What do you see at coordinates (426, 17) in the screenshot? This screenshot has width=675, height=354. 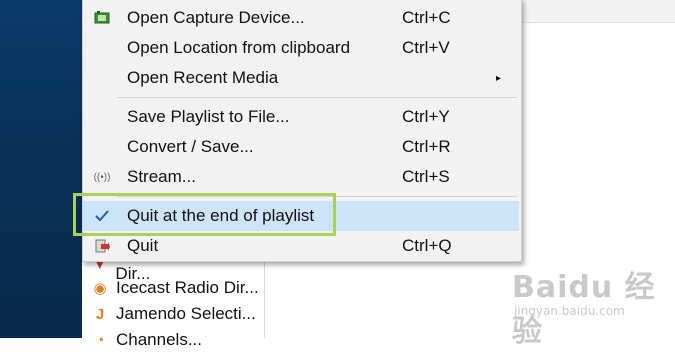 I see `menu-item-shortcut: Ctrl+C` at bounding box center [426, 17].